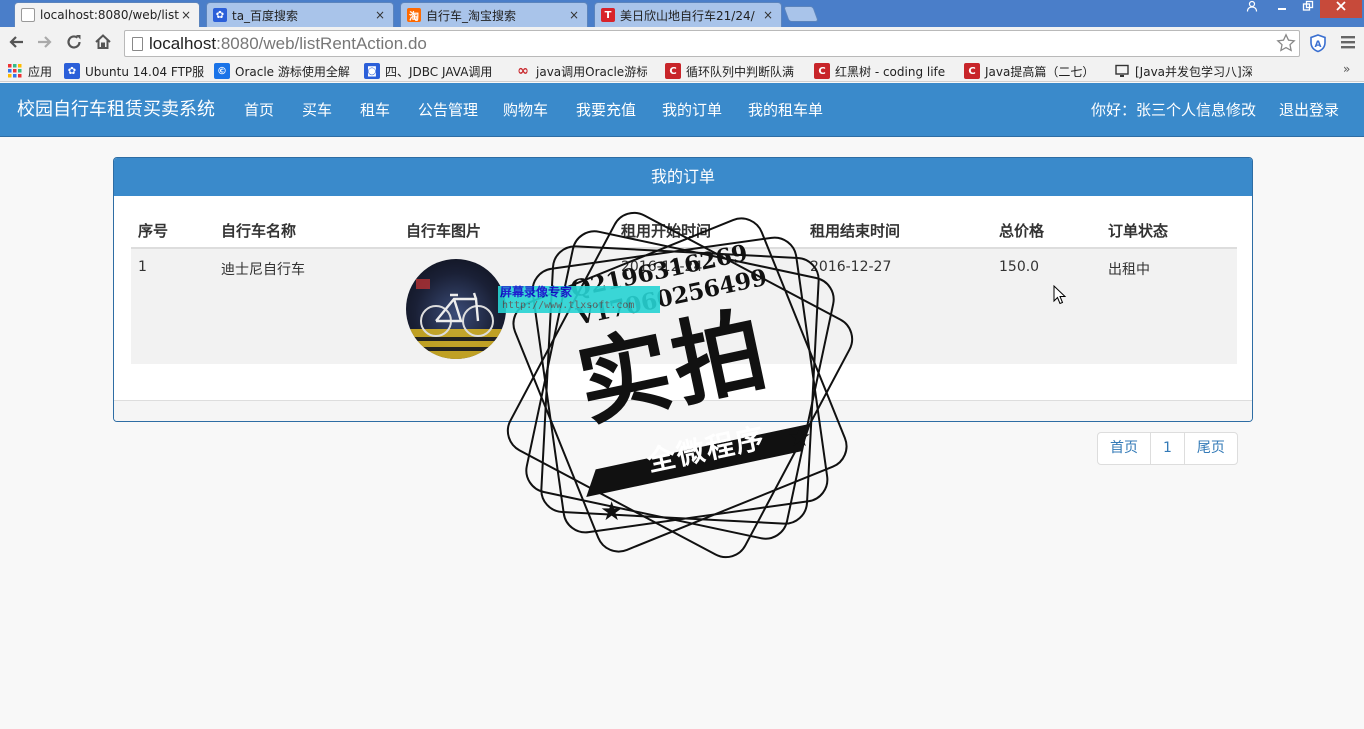 The image size is (1364, 729). I want to click on svg-text: A, so click(1318, 45).